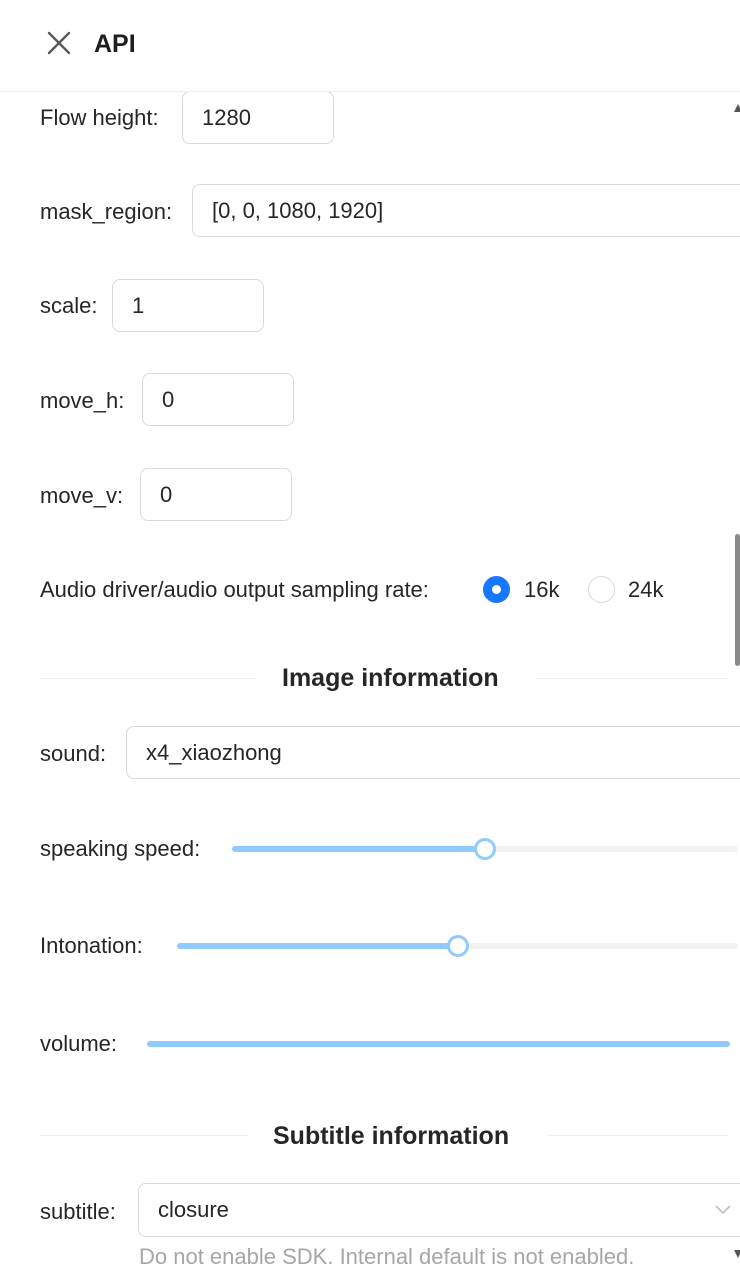 This screenshot has height=1269, width=740. Describe the element at coordinates (69, 305) in the screenshot. I see `scale-label: scale:` at that location.